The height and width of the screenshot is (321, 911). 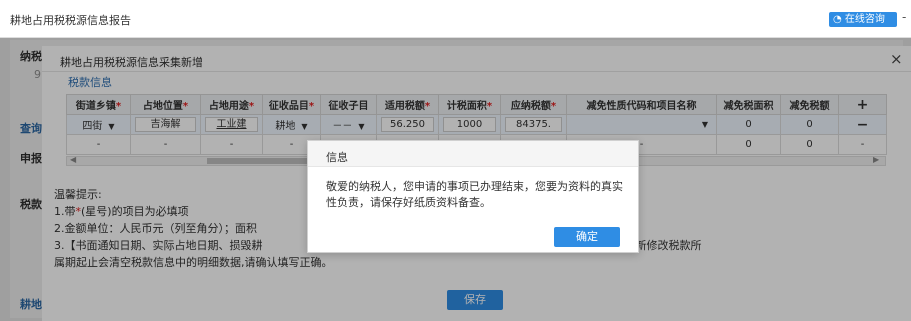 I want to click on online-consult-label: 在线咨询, so click(x=864, y=19).